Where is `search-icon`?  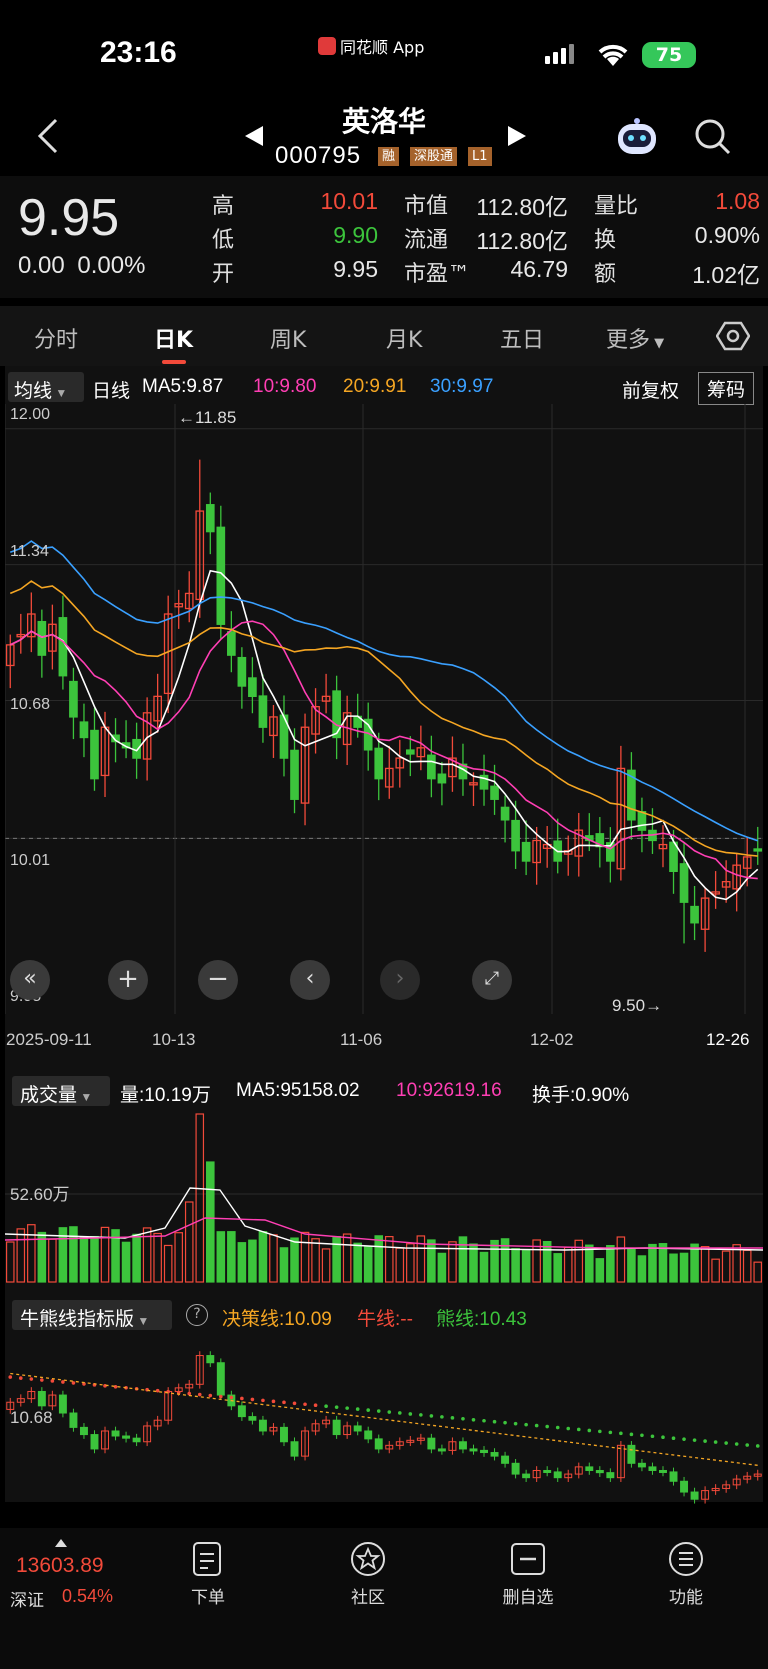
search-icon is located at coordinates (713, 137).